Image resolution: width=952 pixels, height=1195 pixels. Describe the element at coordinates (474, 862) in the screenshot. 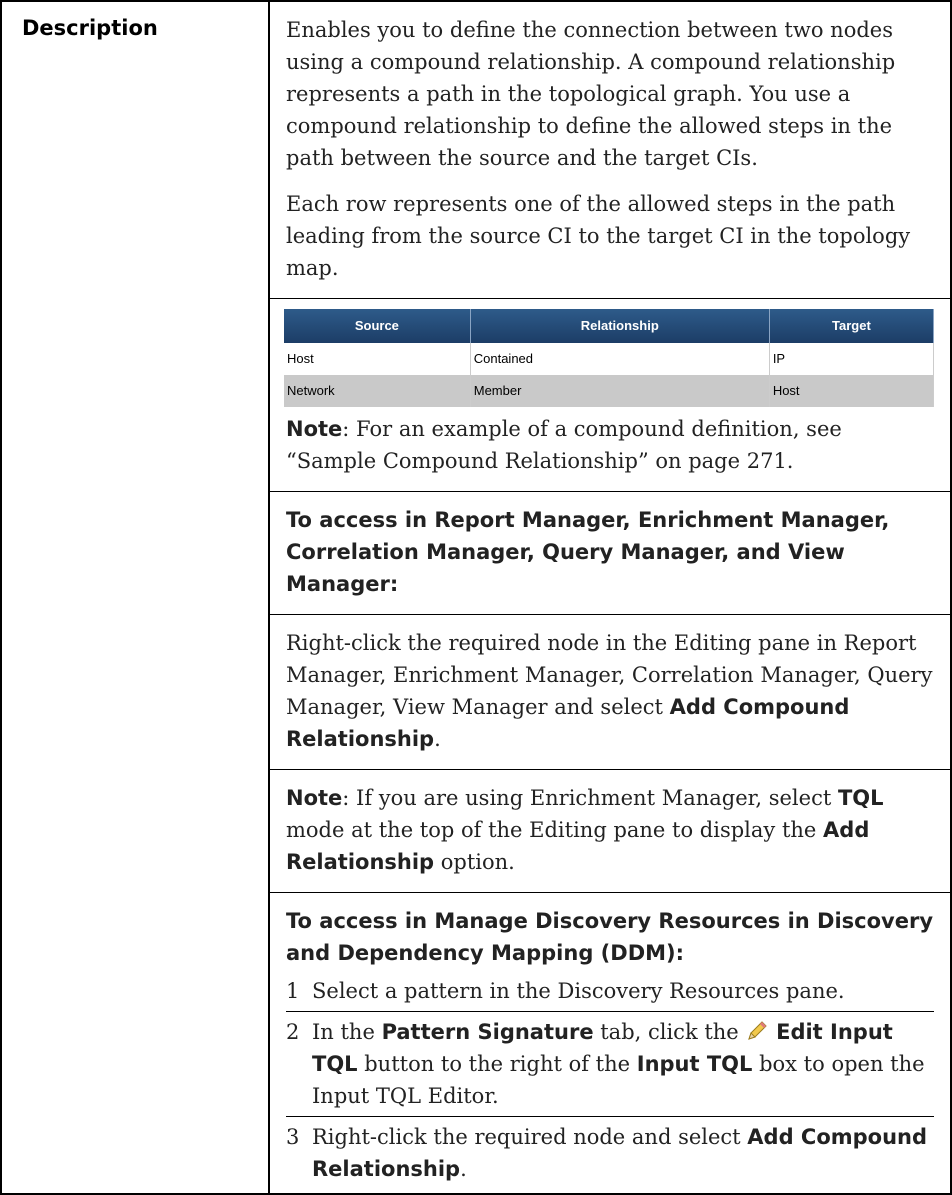

I see `note2-text-3: option.` at that location.